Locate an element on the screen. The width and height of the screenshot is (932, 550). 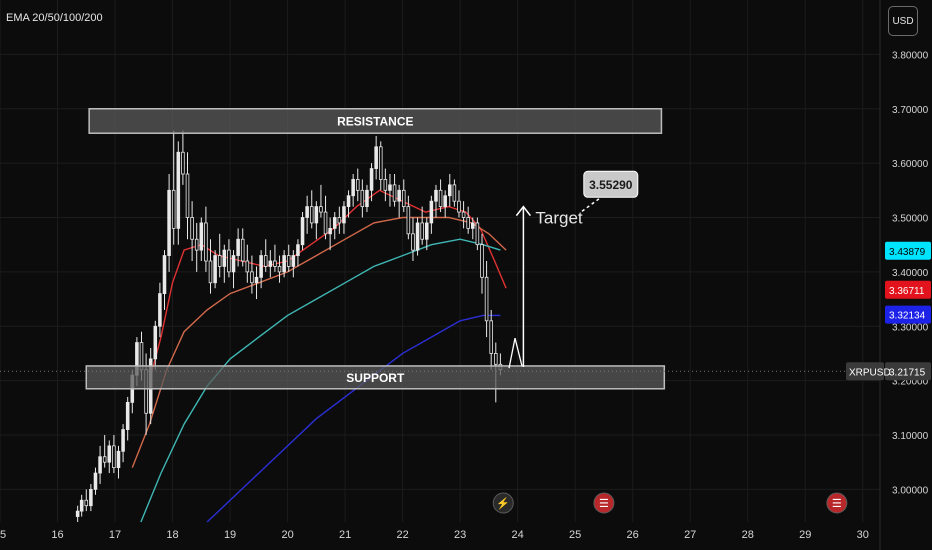
currency-button: USD is located at coordinates (903, 21).